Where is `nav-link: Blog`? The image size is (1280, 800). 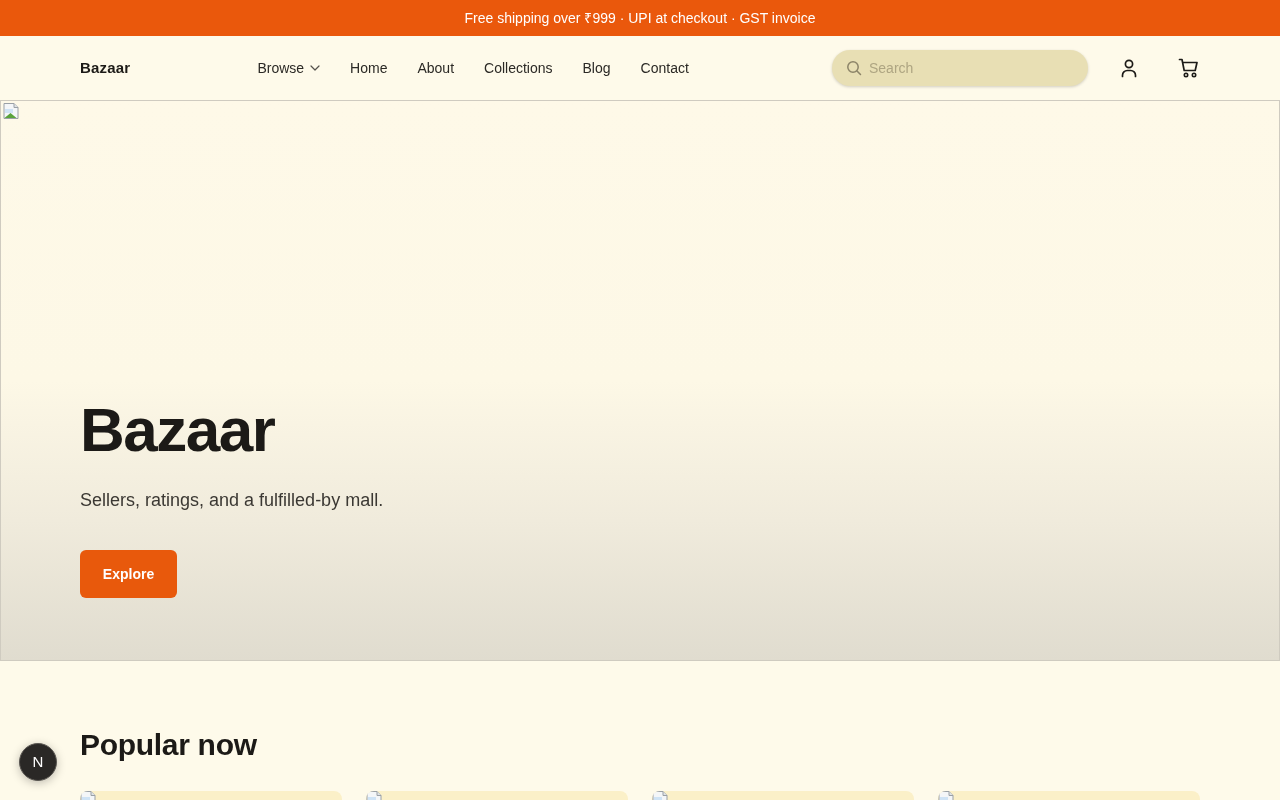
nav-link: Blog is located at coordinates (596, 68).